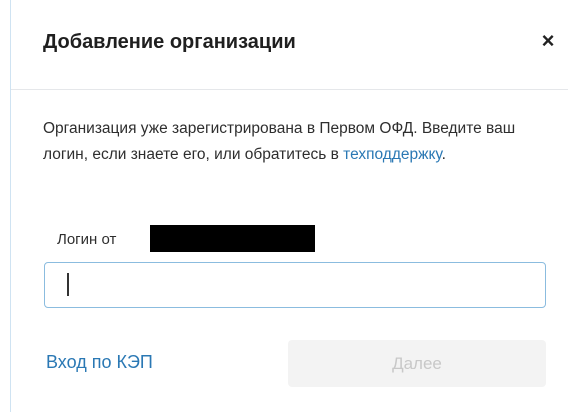  What do you see at coordinates (443, 154) in the screenshot?
I see `message-text-end: .` at bounding box center [443, 154].